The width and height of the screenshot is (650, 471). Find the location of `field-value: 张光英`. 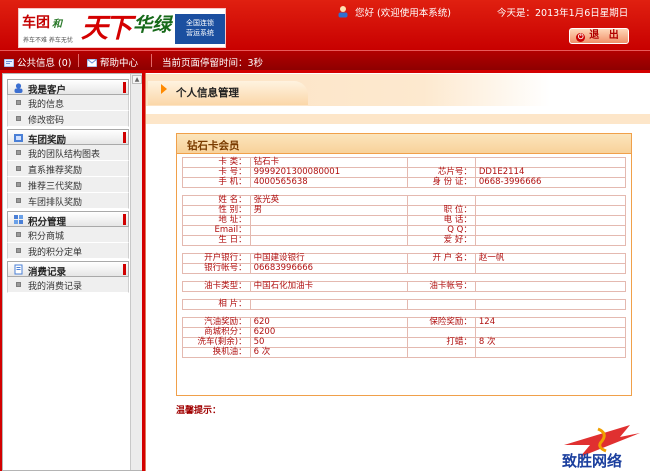

field-value: 张光英 is located at coordinates (329, 200).